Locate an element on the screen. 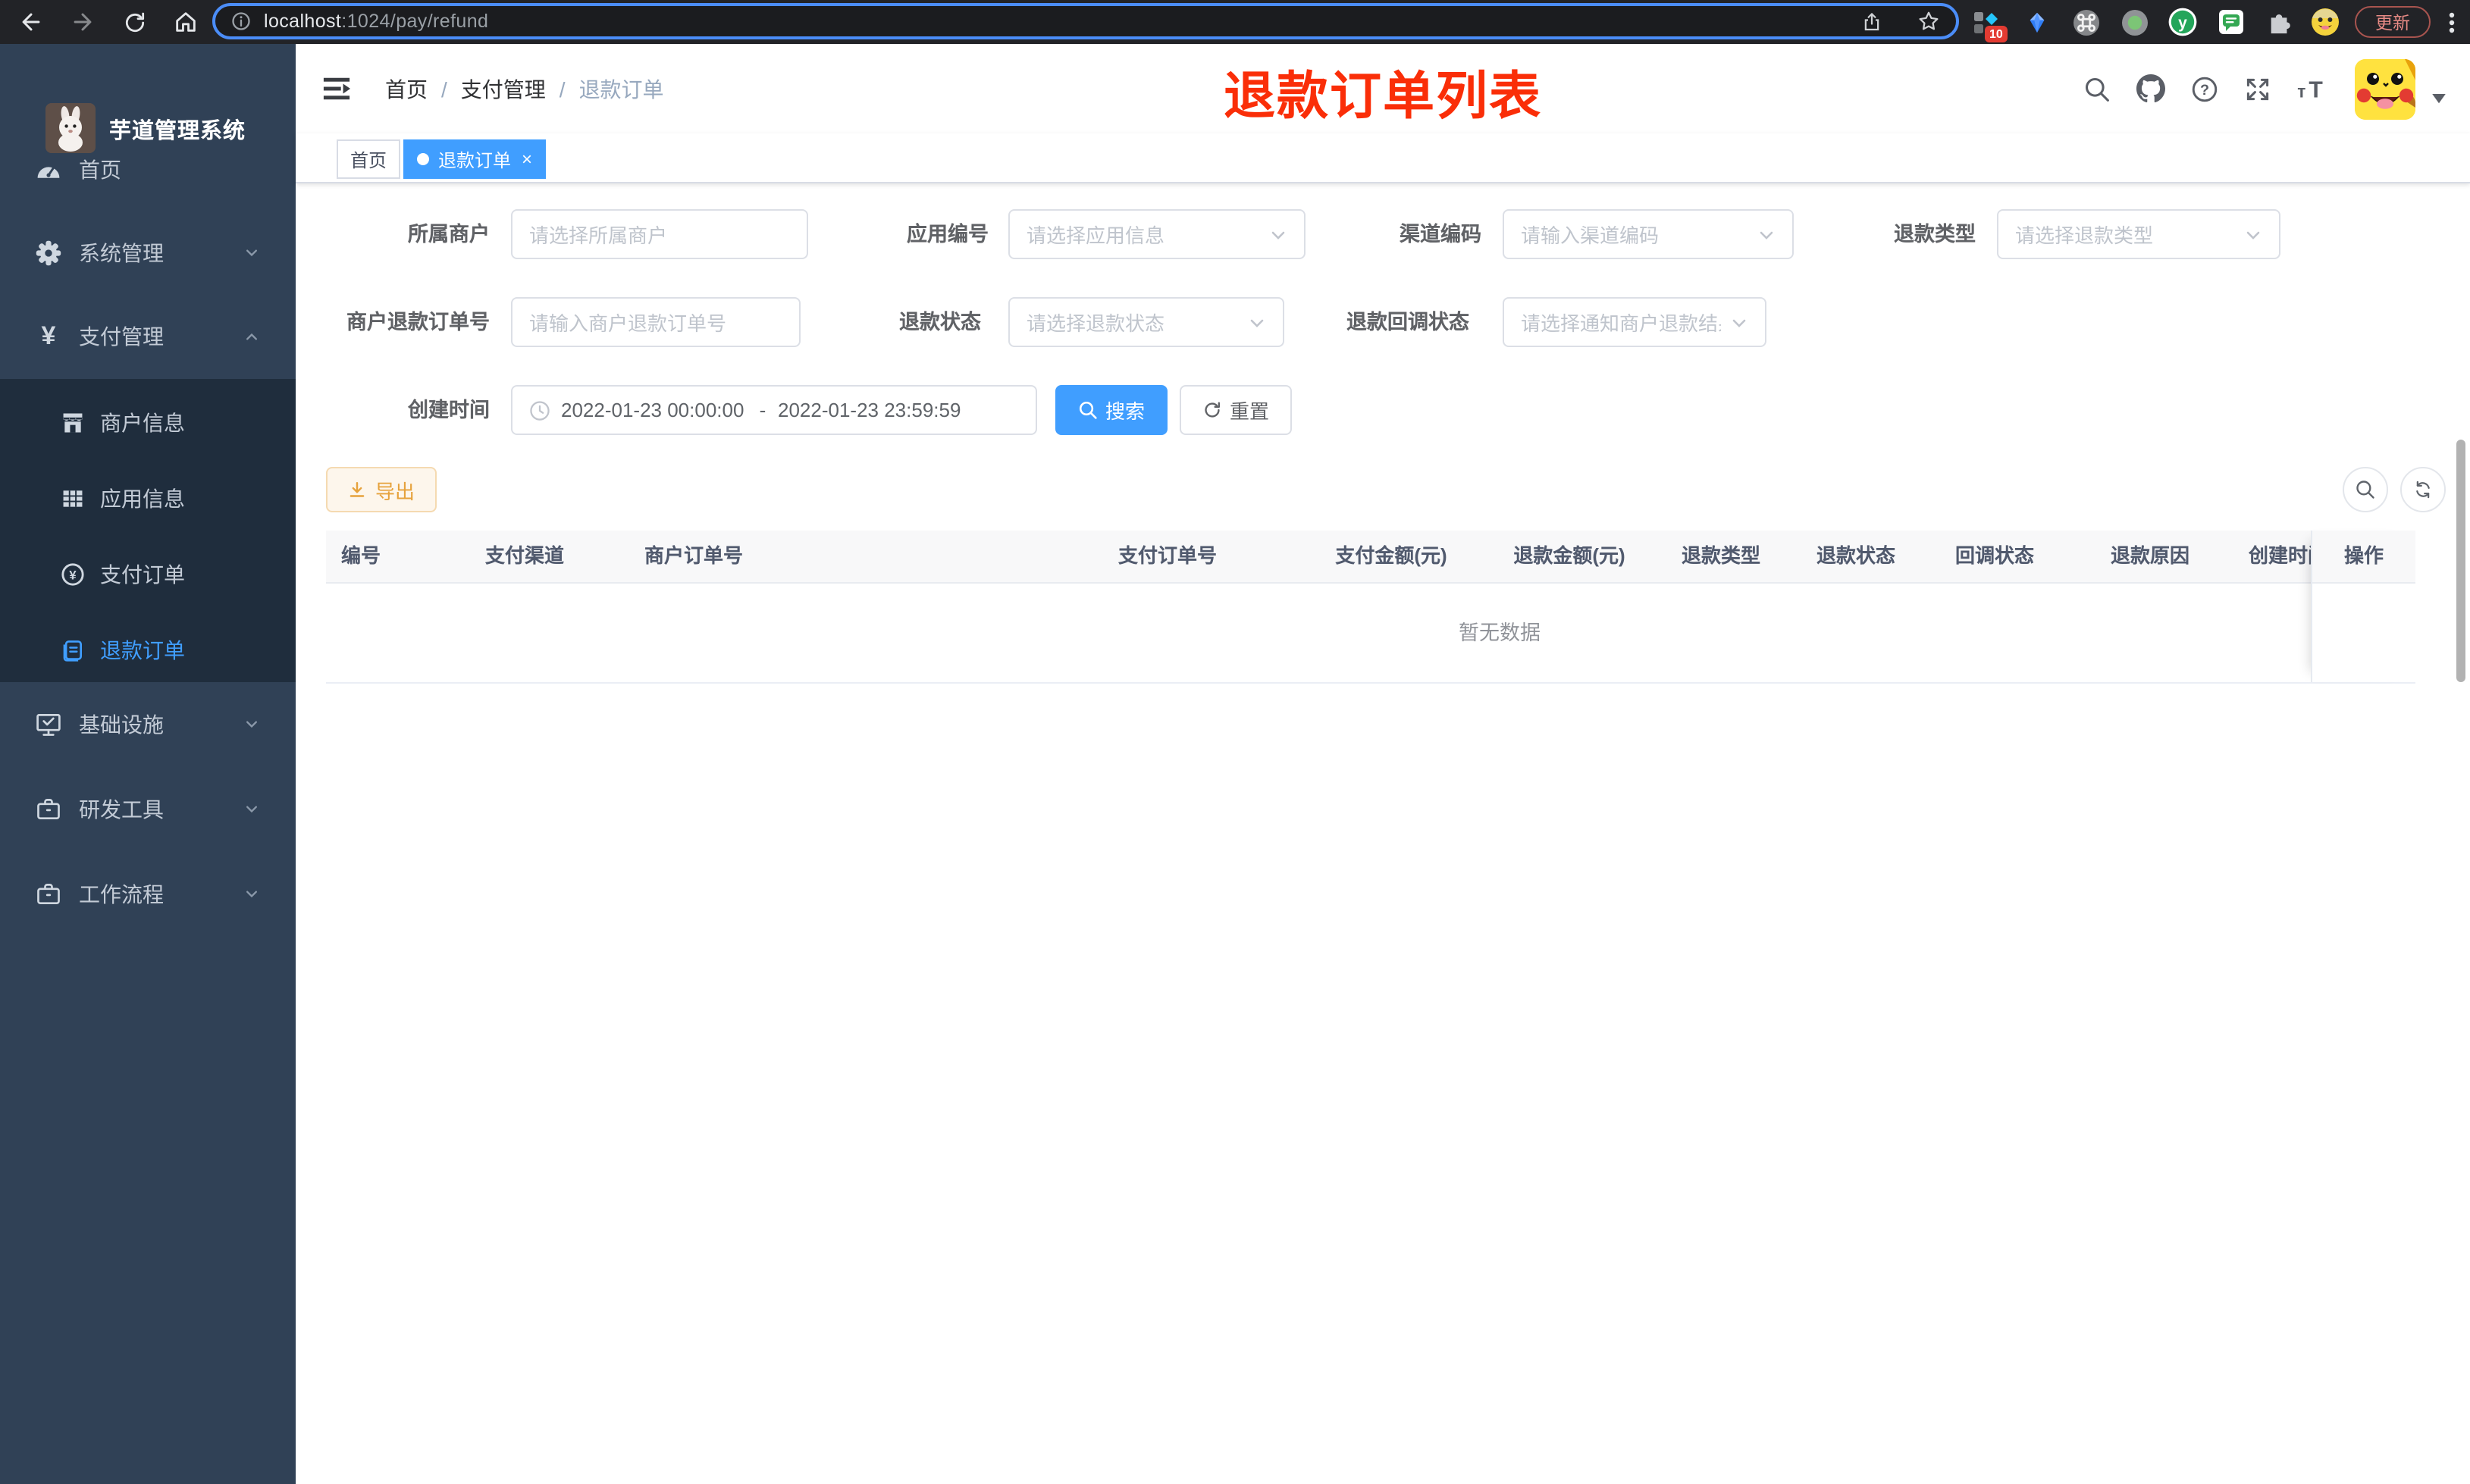 The height and width of the screenshot is (1484, 2470). sidebar-item-payment: ¥ 支付管理 is located at coordinates (148, 336).